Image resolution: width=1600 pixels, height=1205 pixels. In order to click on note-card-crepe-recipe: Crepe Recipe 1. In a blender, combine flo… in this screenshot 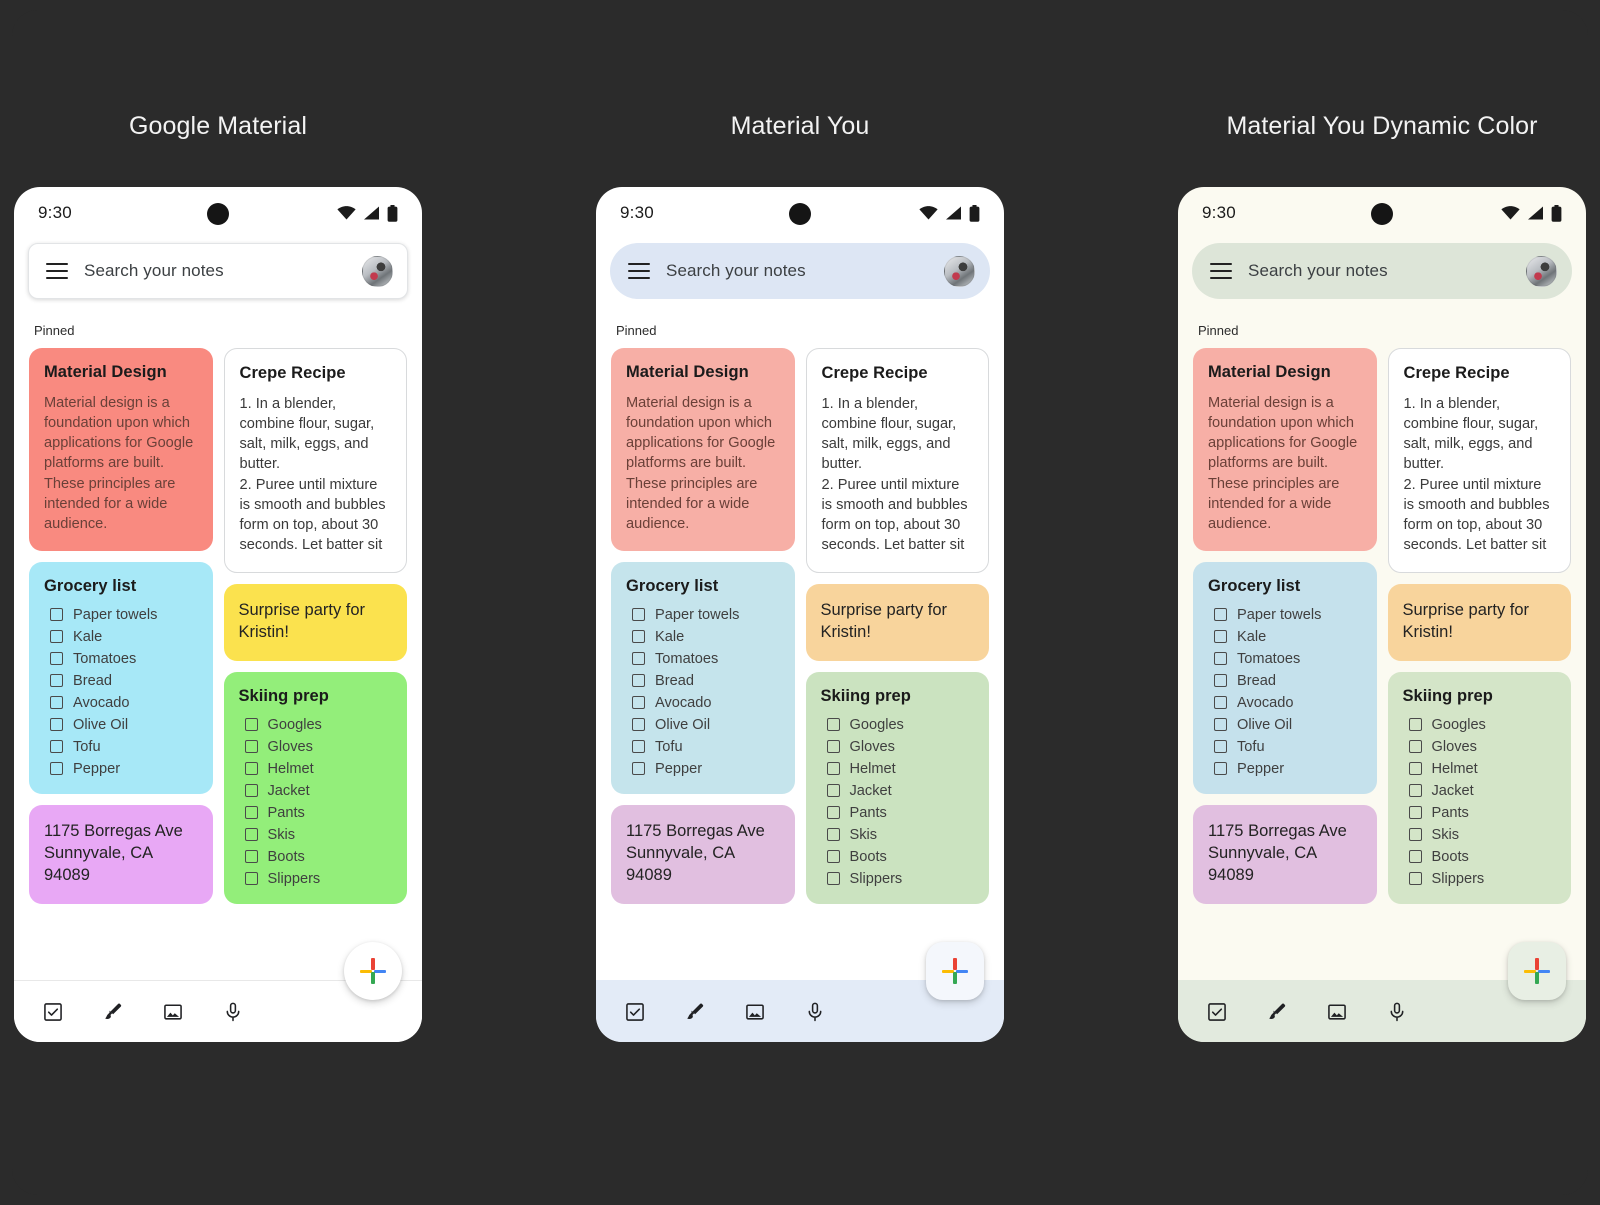, I will do `click(897, 460)`.